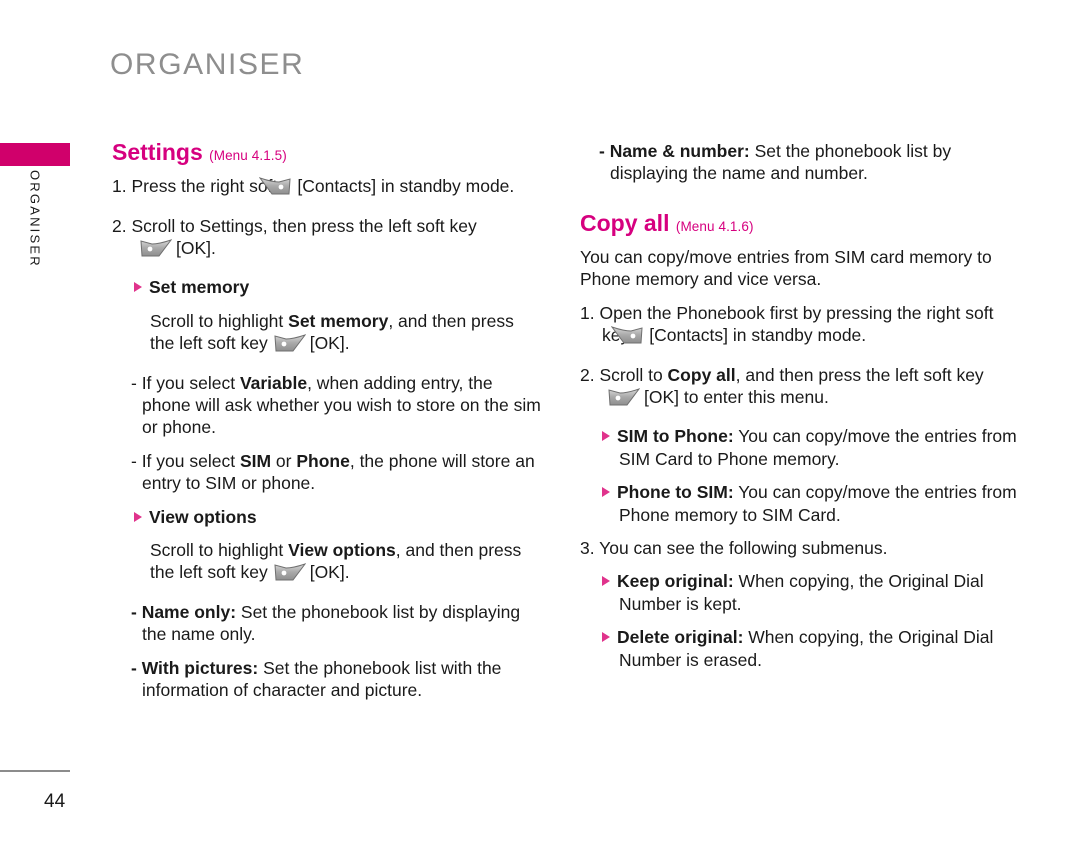  What do you see at coordinates (701, 374) in the screenshot?
I see `right-step-2-bold: Copy all` at bounding box center [701, 374].